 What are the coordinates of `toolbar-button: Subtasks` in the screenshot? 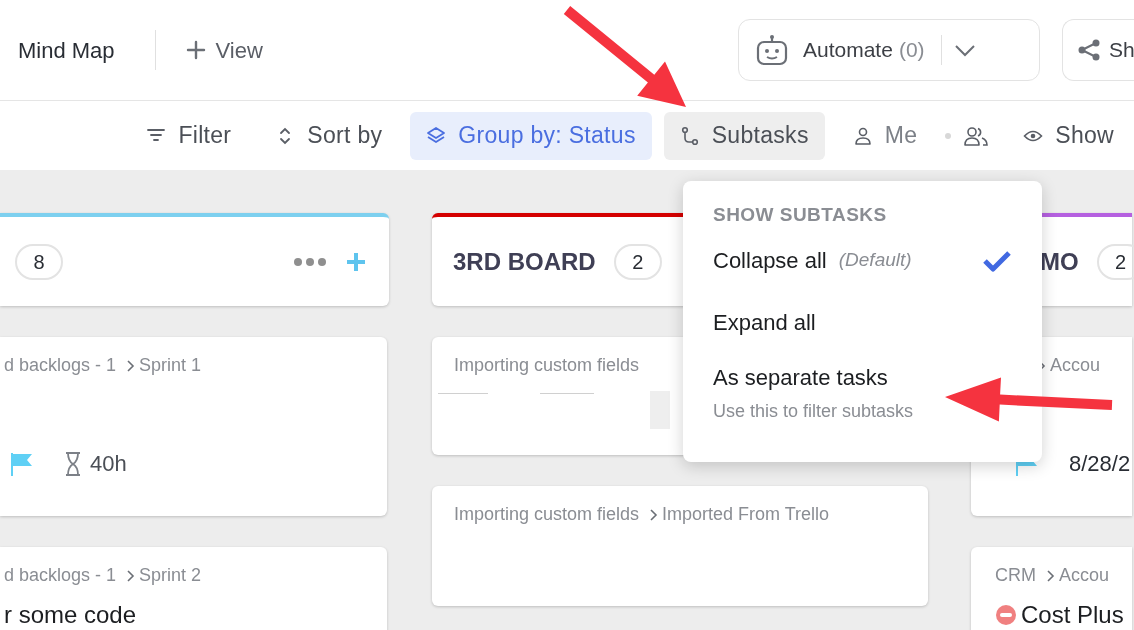 It's located at (744, 135).